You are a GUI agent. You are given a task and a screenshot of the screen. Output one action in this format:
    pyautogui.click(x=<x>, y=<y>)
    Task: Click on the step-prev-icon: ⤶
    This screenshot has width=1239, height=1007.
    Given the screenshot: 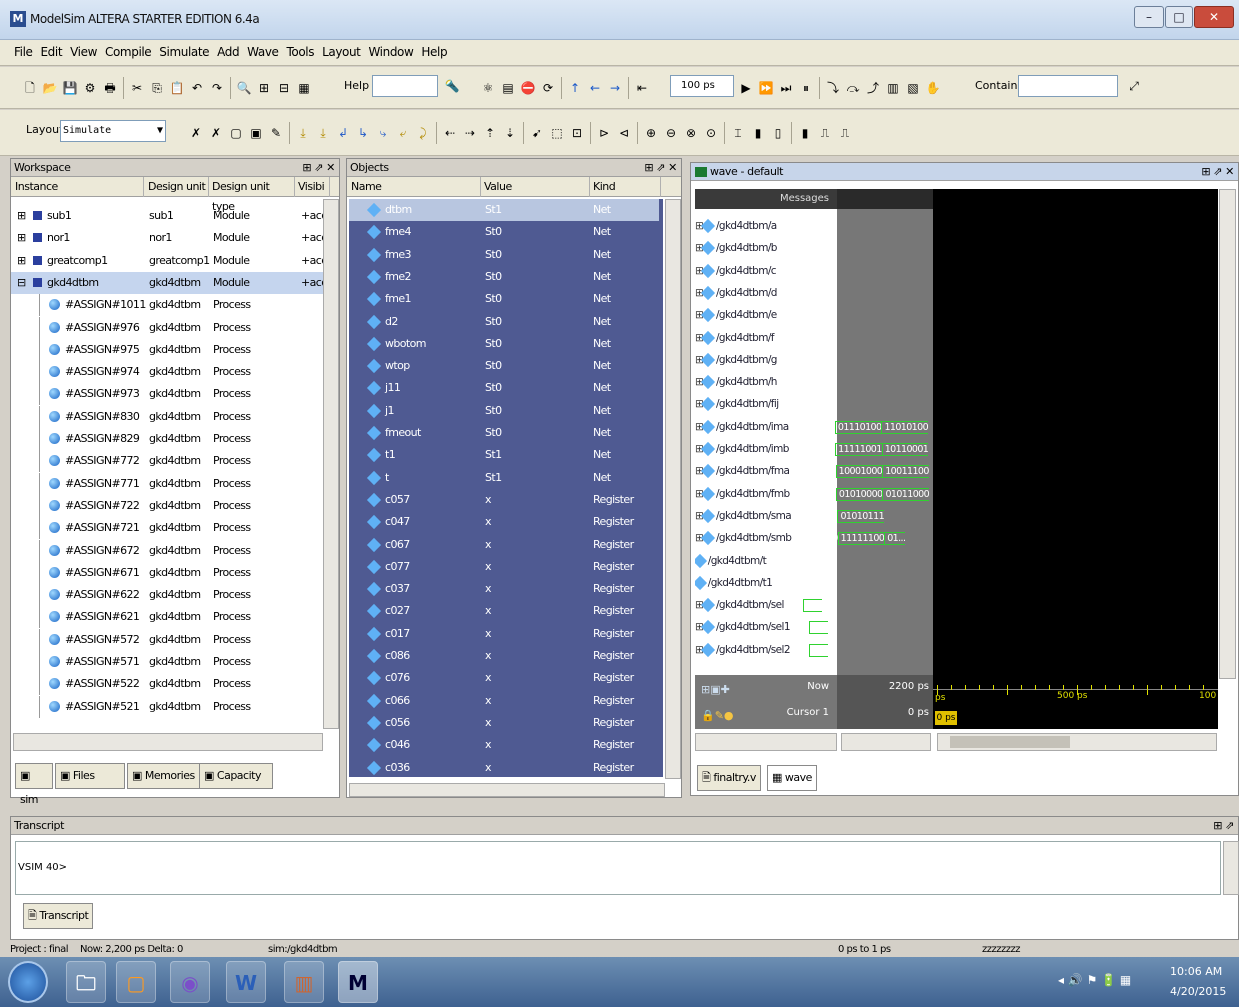 What is the action you would take?
    pyautogui.click(x=403, y=133)
    